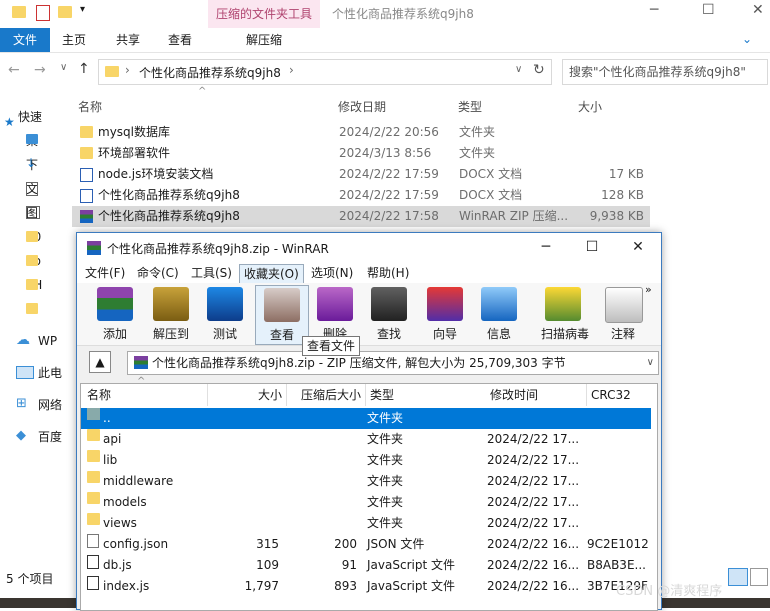 The height and width of the screenshot is (611, 770). What do you see at coordinates (362, 107) in the screenshot?
I see `column-header-date: 修改日期` at bounding box center [362, 107].